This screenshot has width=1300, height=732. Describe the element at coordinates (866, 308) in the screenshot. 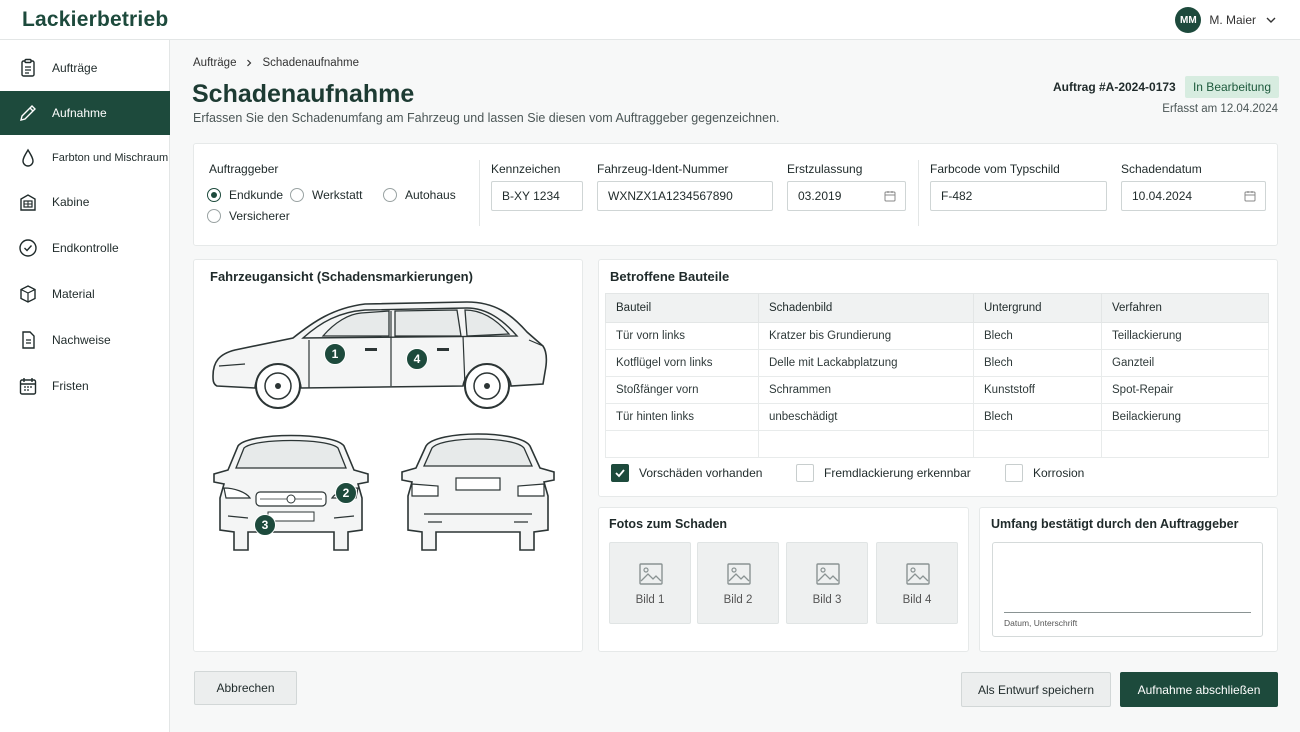

I see `column-header: Schadenbild` at that location.